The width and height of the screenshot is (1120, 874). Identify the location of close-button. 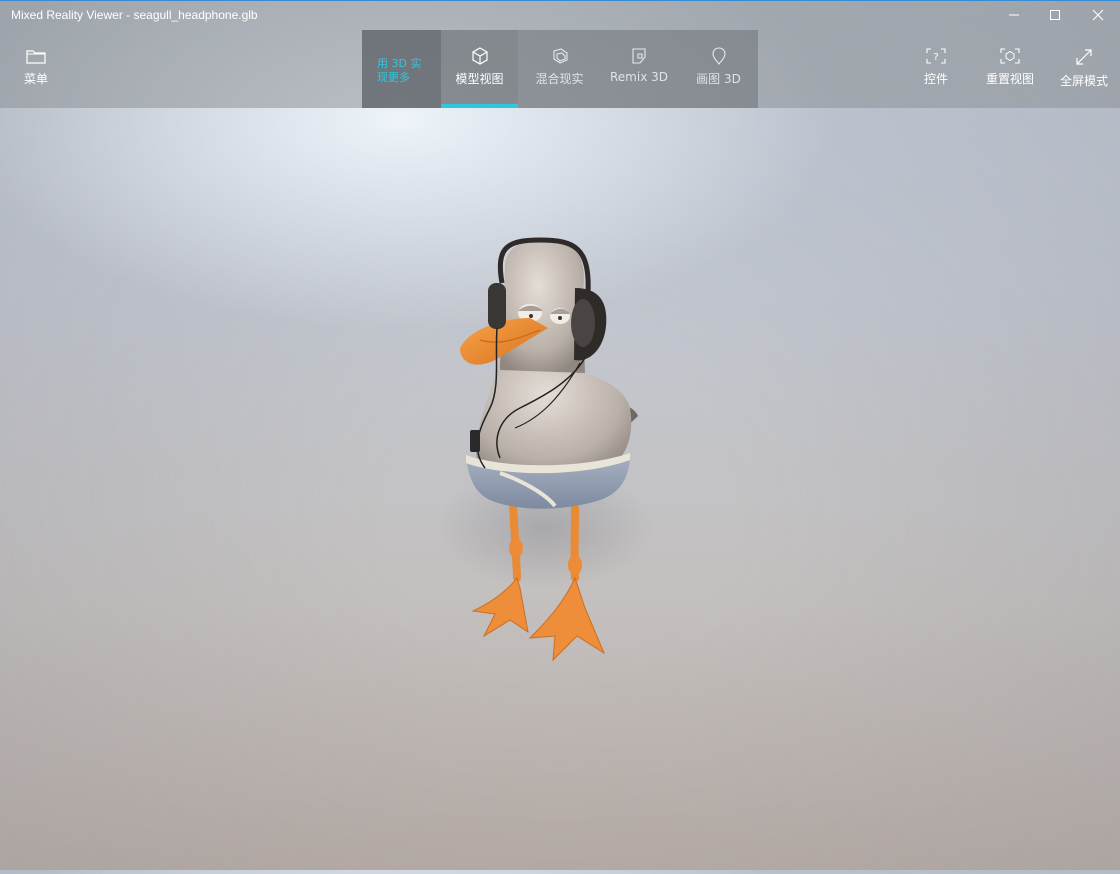
(1098, 15).